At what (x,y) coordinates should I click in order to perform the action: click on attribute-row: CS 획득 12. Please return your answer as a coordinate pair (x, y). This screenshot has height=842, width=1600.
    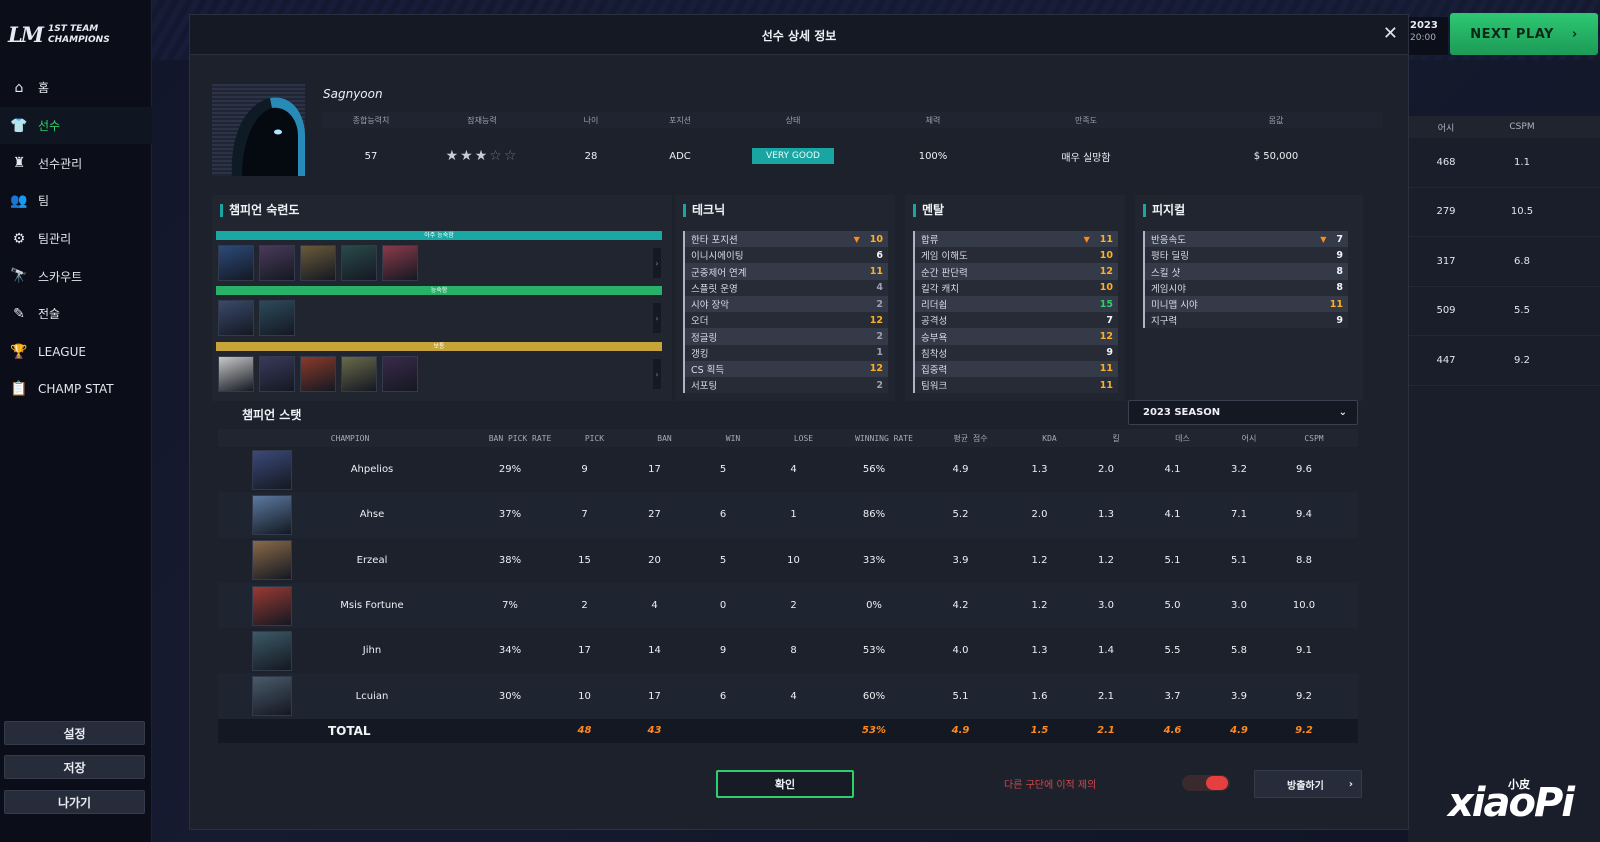
    Looking at the image, I should click on (785, 369).